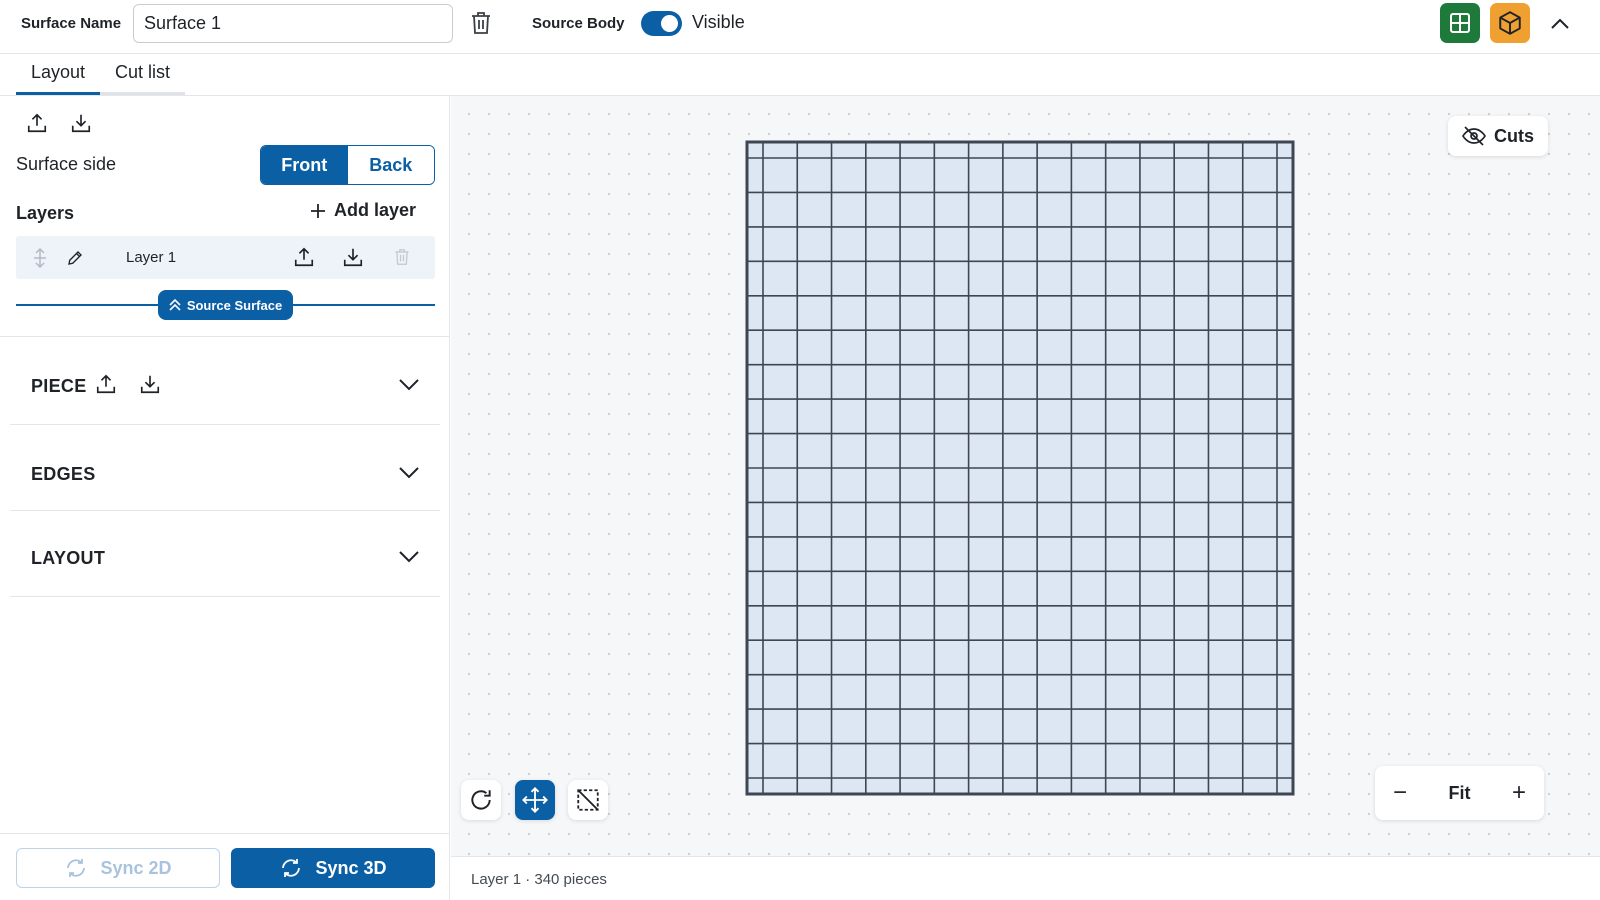 This screenshot has width=1600, height=900. What do you see at coordinates (578, 23) in the screenshot?
I see `source-body-label: Source Body` at bounding box center [578, 23].